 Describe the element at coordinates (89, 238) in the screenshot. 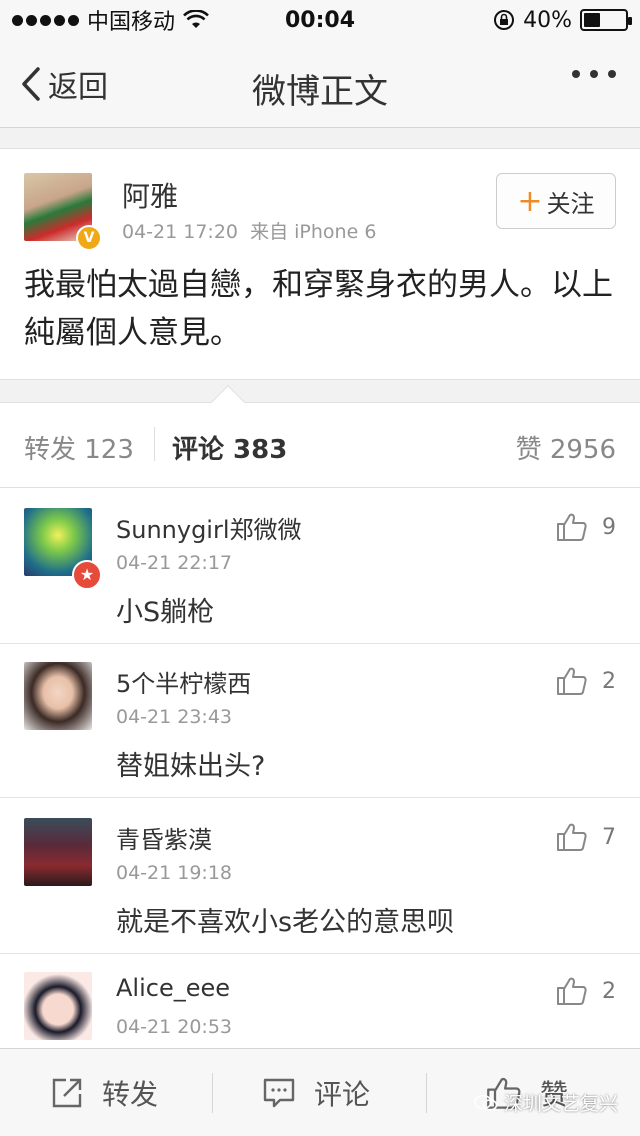

I see `verified-badge-icon: V` at that location.